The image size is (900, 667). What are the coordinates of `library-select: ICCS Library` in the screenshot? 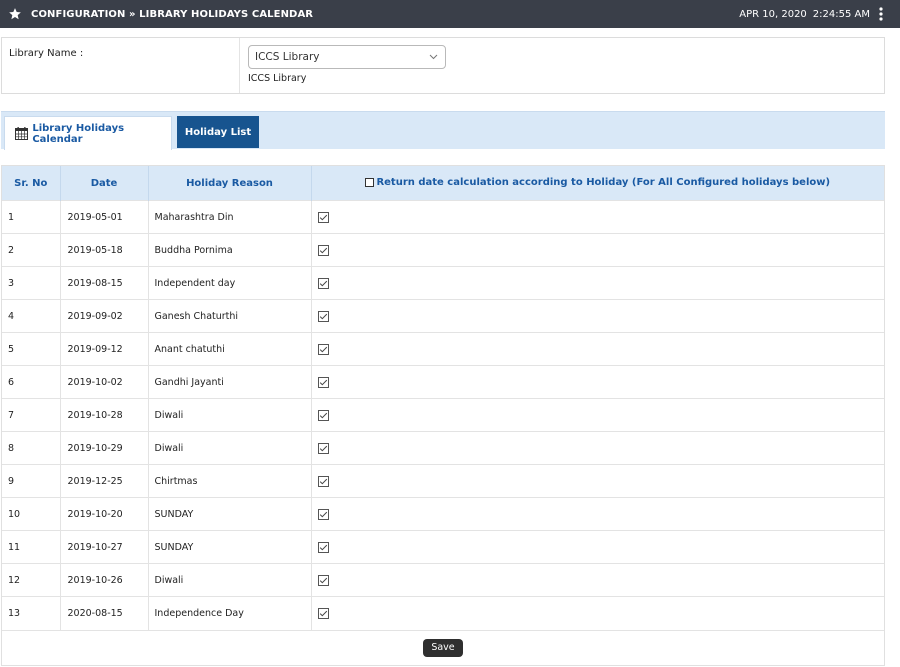 It's located at (347, 57).